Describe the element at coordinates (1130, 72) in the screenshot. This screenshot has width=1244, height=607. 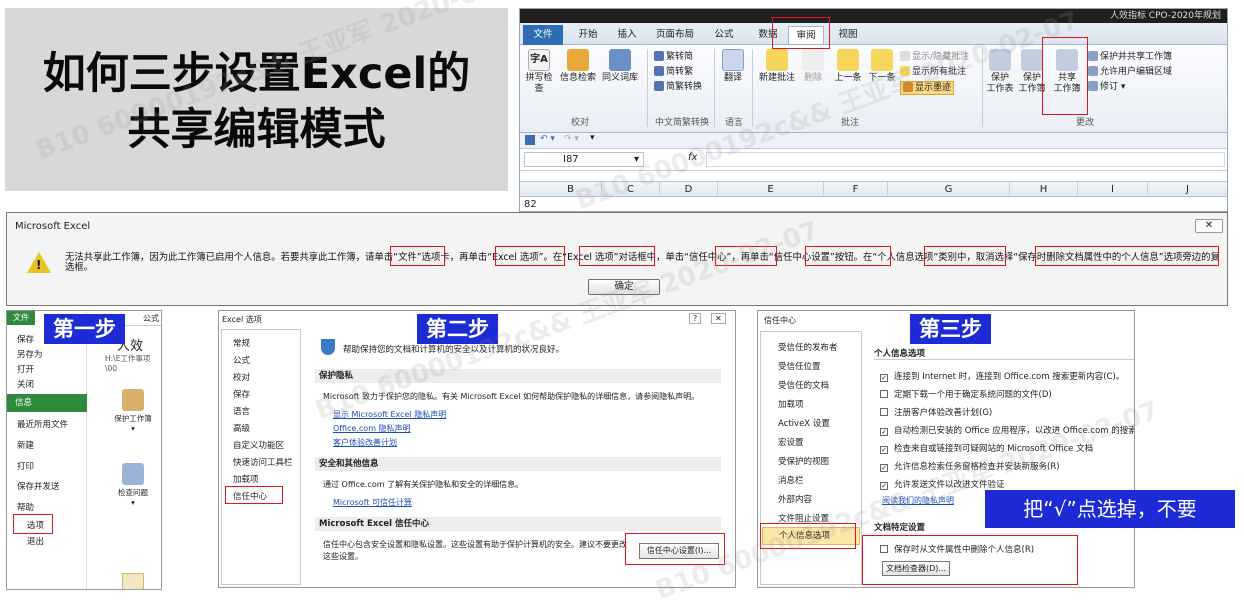
I see `allow-edit-ranges-button: 允许用户编辑区域` at that location.